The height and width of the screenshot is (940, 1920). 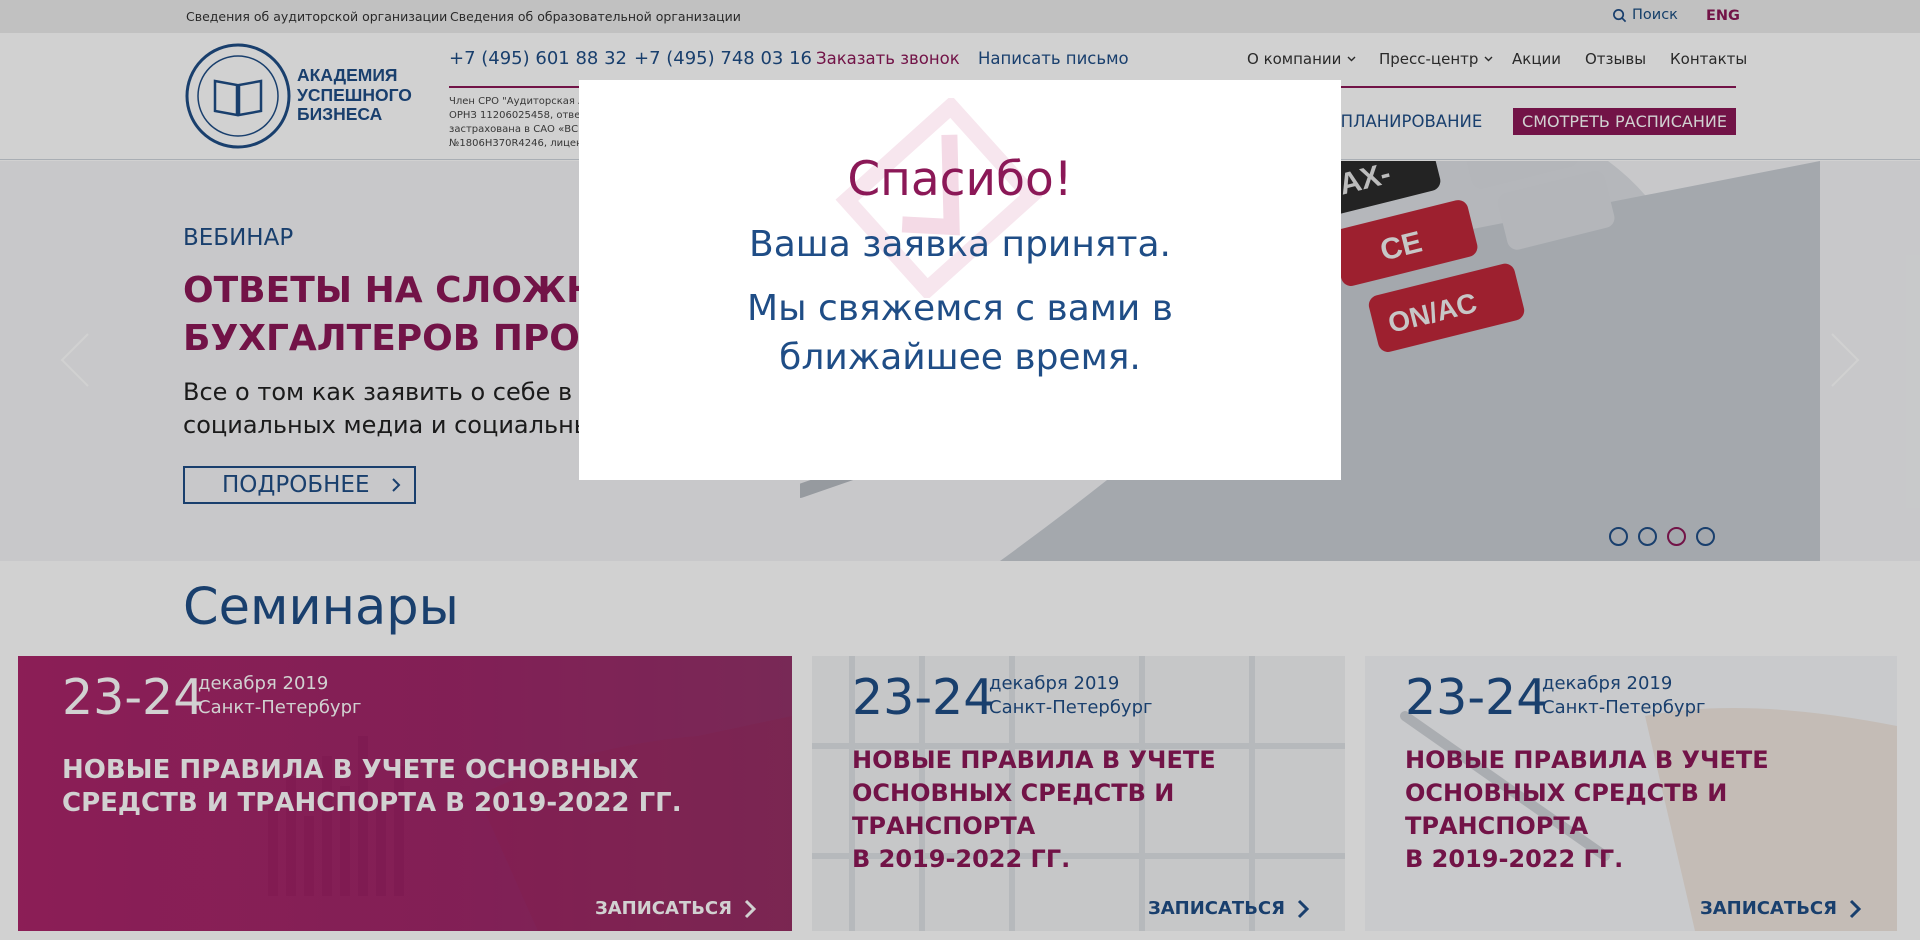 What do you see at coordinates (960, 333) in the screenshot?
I see `modal-message-contact: Мы свяжемся с вами в ближайшее время.` at bounding box center [960, 333].